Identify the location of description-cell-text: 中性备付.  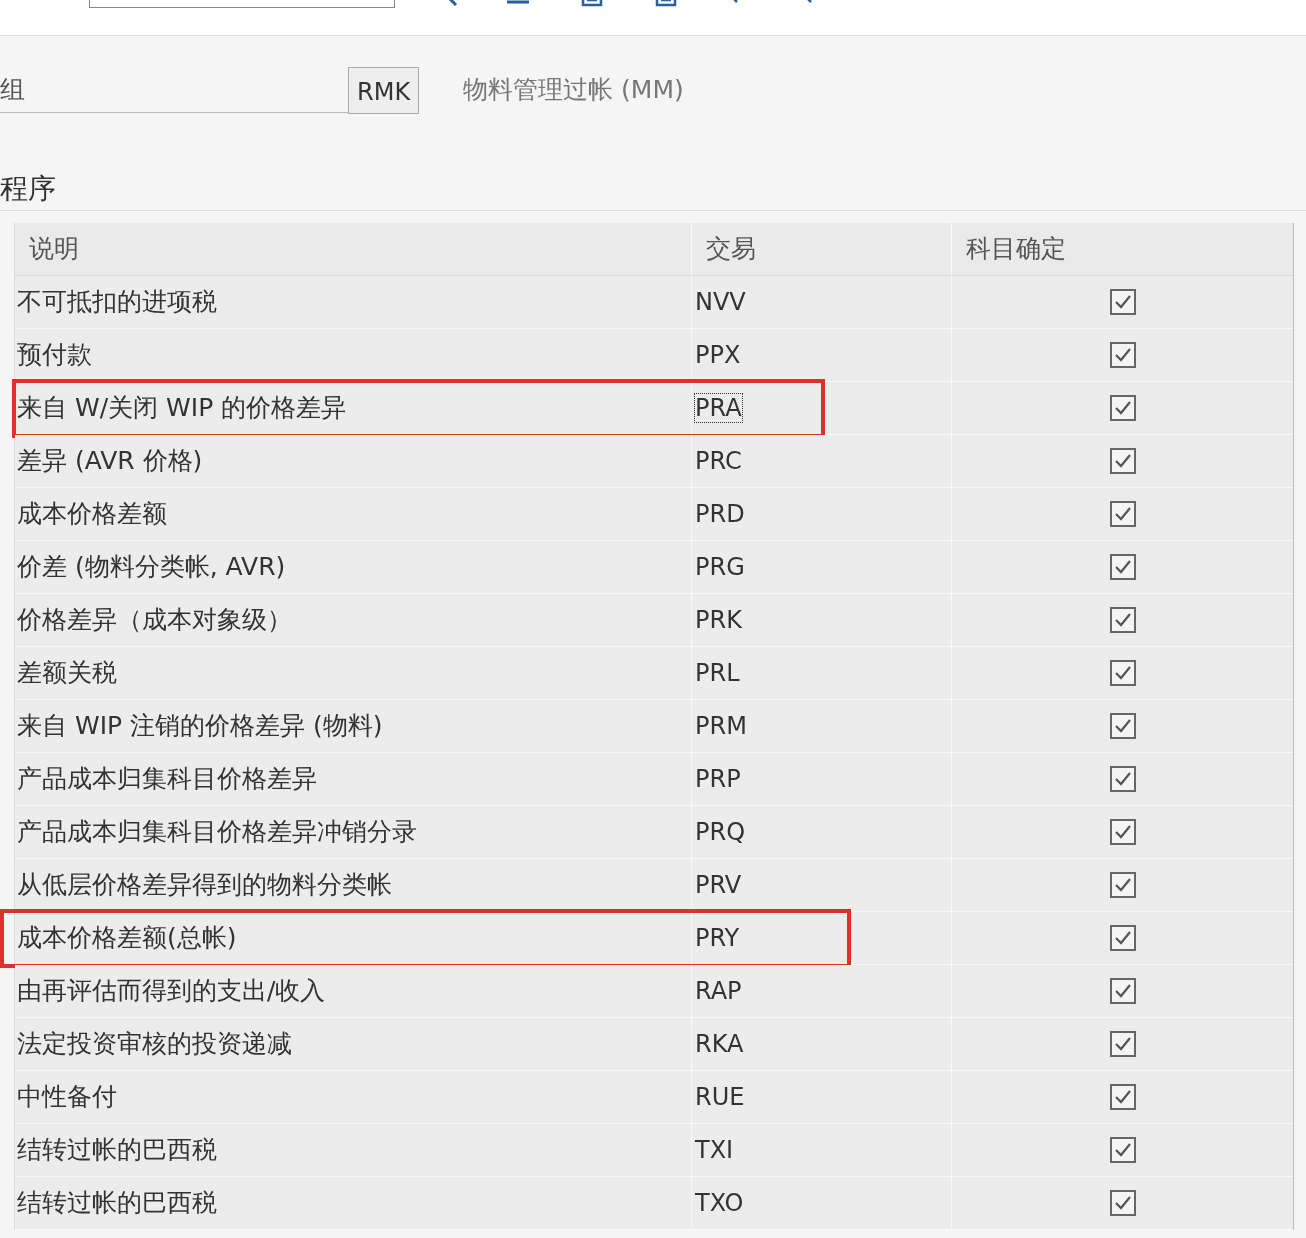
(67, 1097).